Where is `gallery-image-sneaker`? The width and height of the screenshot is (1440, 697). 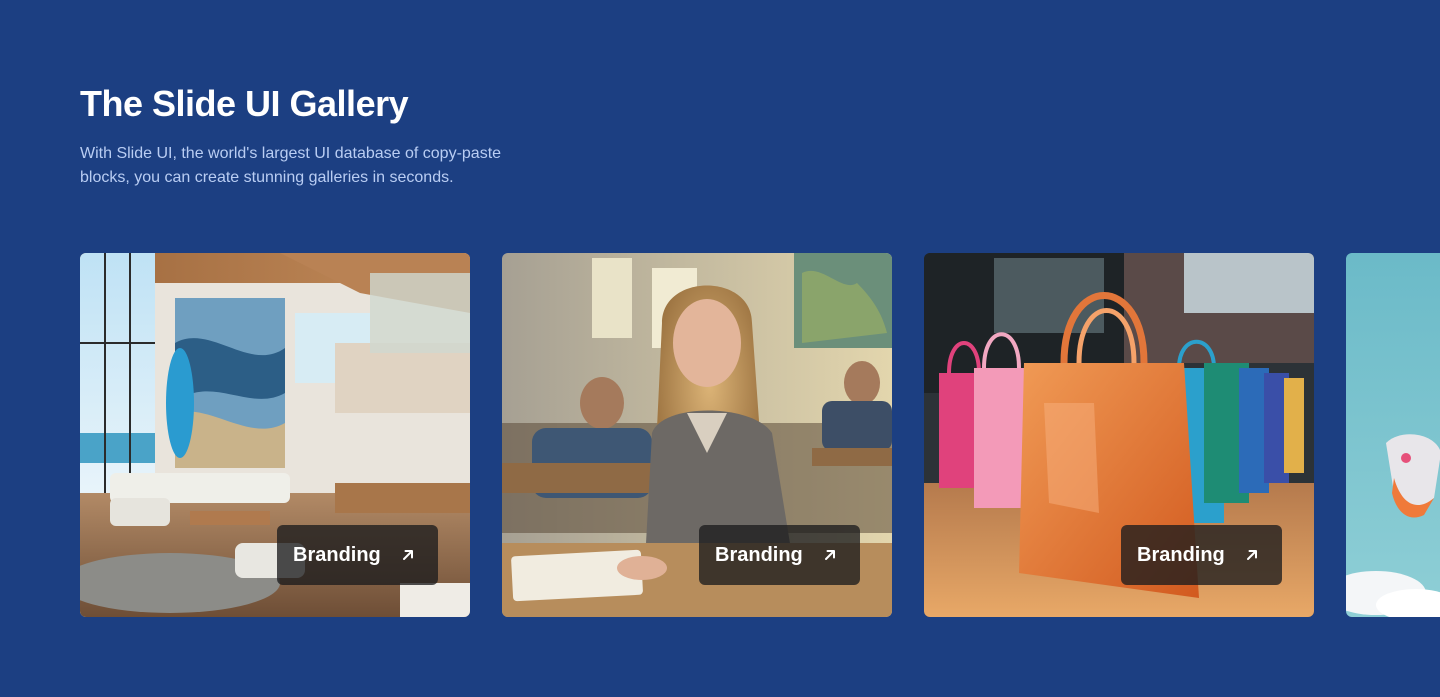 gallery-image-sneaker is located at coordinates (1393, 435).